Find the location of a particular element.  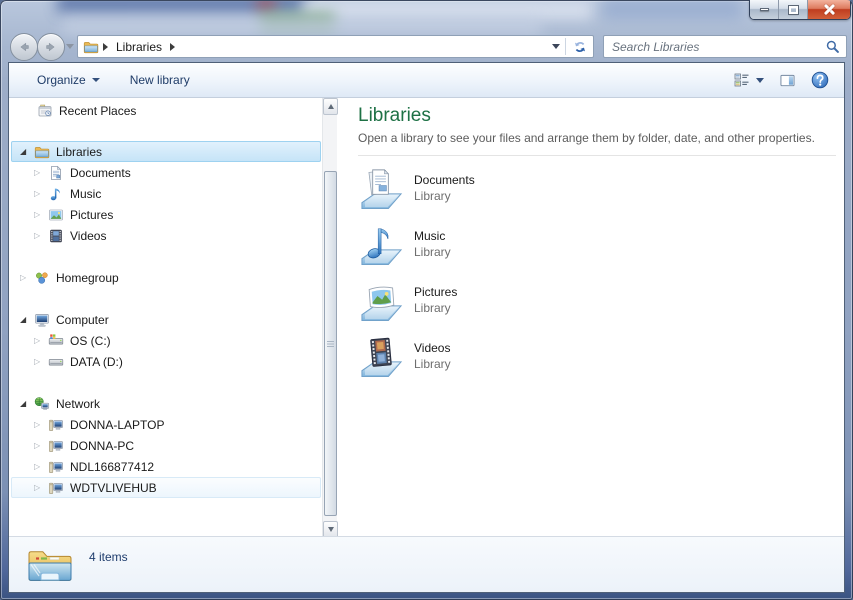

close-button is located at coordinates (829, 9).